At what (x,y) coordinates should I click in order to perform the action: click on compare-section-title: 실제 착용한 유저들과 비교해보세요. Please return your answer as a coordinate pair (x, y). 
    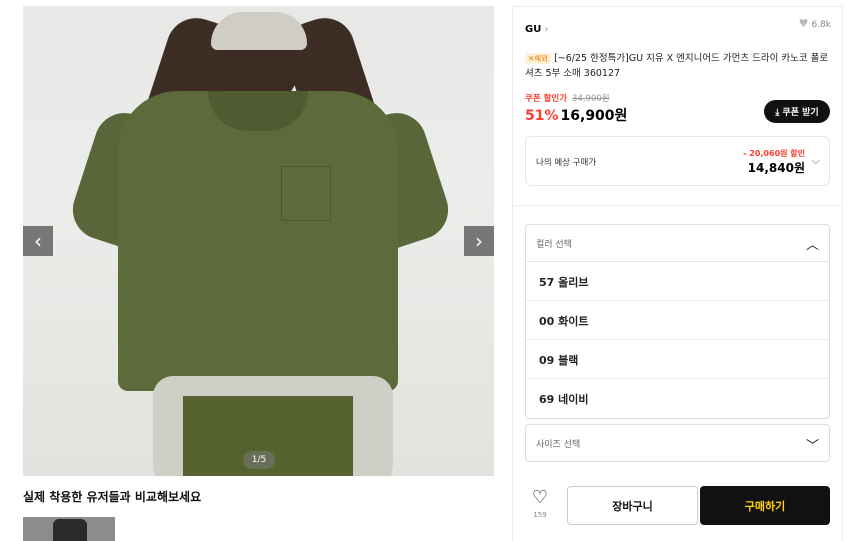
    Looking at the image, I should click on (112, 497).